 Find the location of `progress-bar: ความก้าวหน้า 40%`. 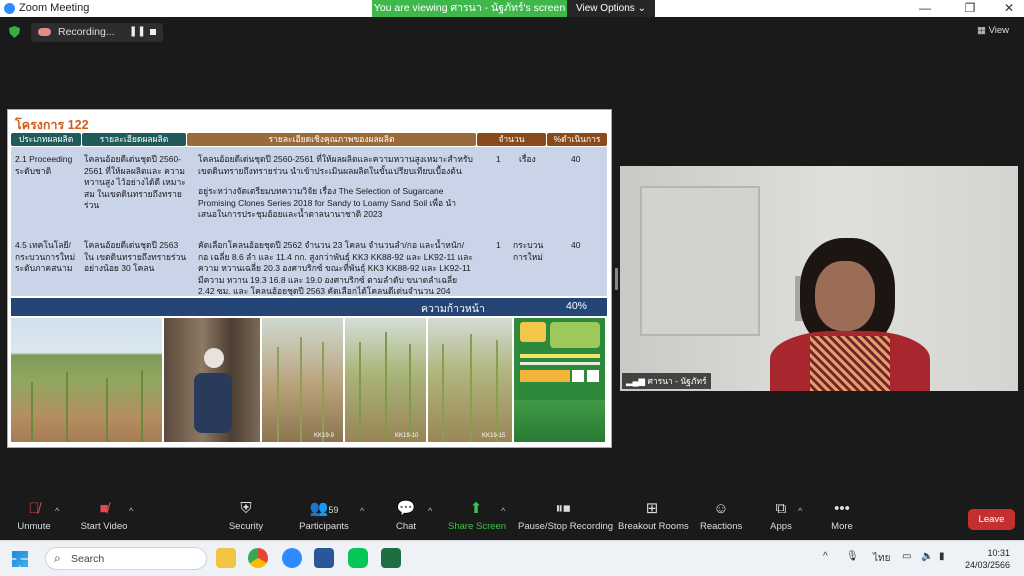

progress-bar: ความก้าวหน้า 40% is located at coordinates (309, 307).